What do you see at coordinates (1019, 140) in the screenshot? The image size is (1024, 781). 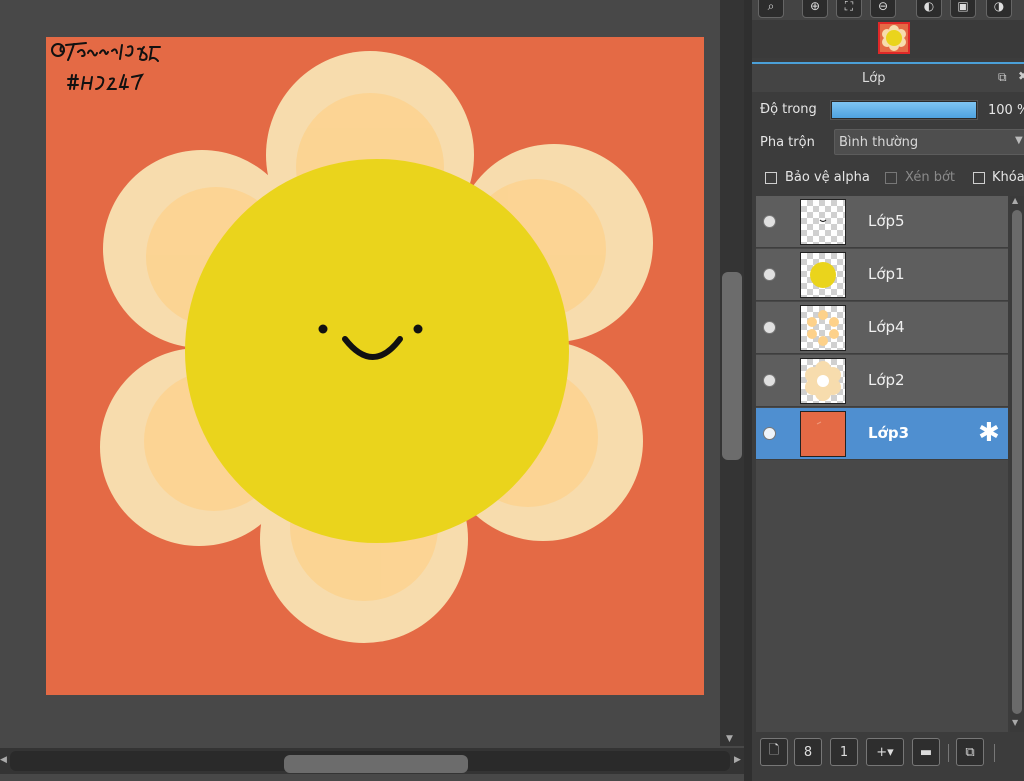 I see `chevron-down-icon: ▼` at bounding box center [1019, 140].